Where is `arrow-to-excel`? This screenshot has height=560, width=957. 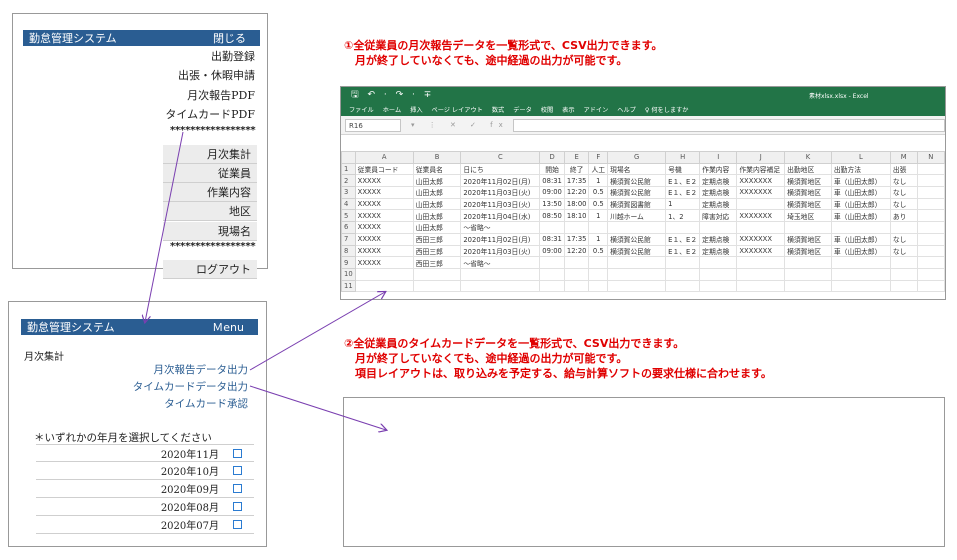
arrow-to-excel is located at coordinates (317, 331).